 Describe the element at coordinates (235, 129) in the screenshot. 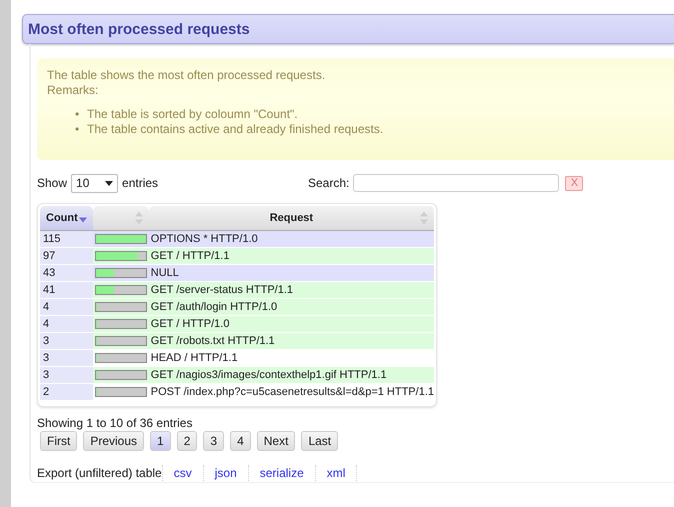

I see `remark-item: The table contains active and already finished requests.` at that location.